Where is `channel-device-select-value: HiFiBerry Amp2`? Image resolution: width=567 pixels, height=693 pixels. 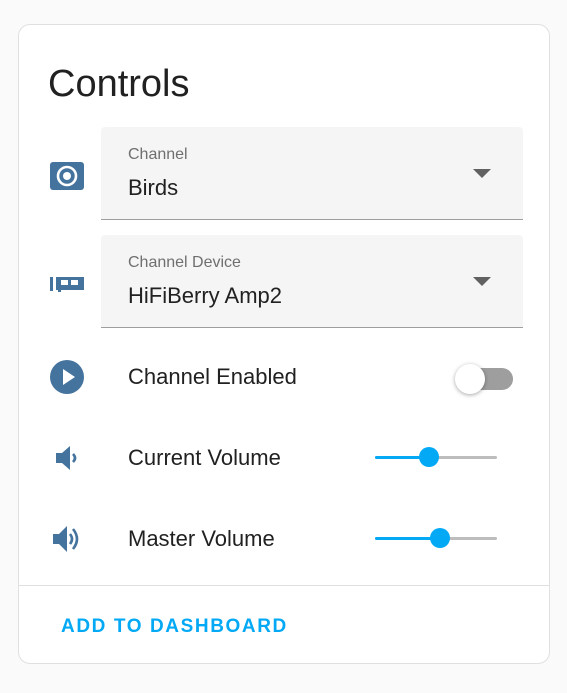 channel-device-select-value: HiFiBerry Amp2 is located at coordinates (205, 295).